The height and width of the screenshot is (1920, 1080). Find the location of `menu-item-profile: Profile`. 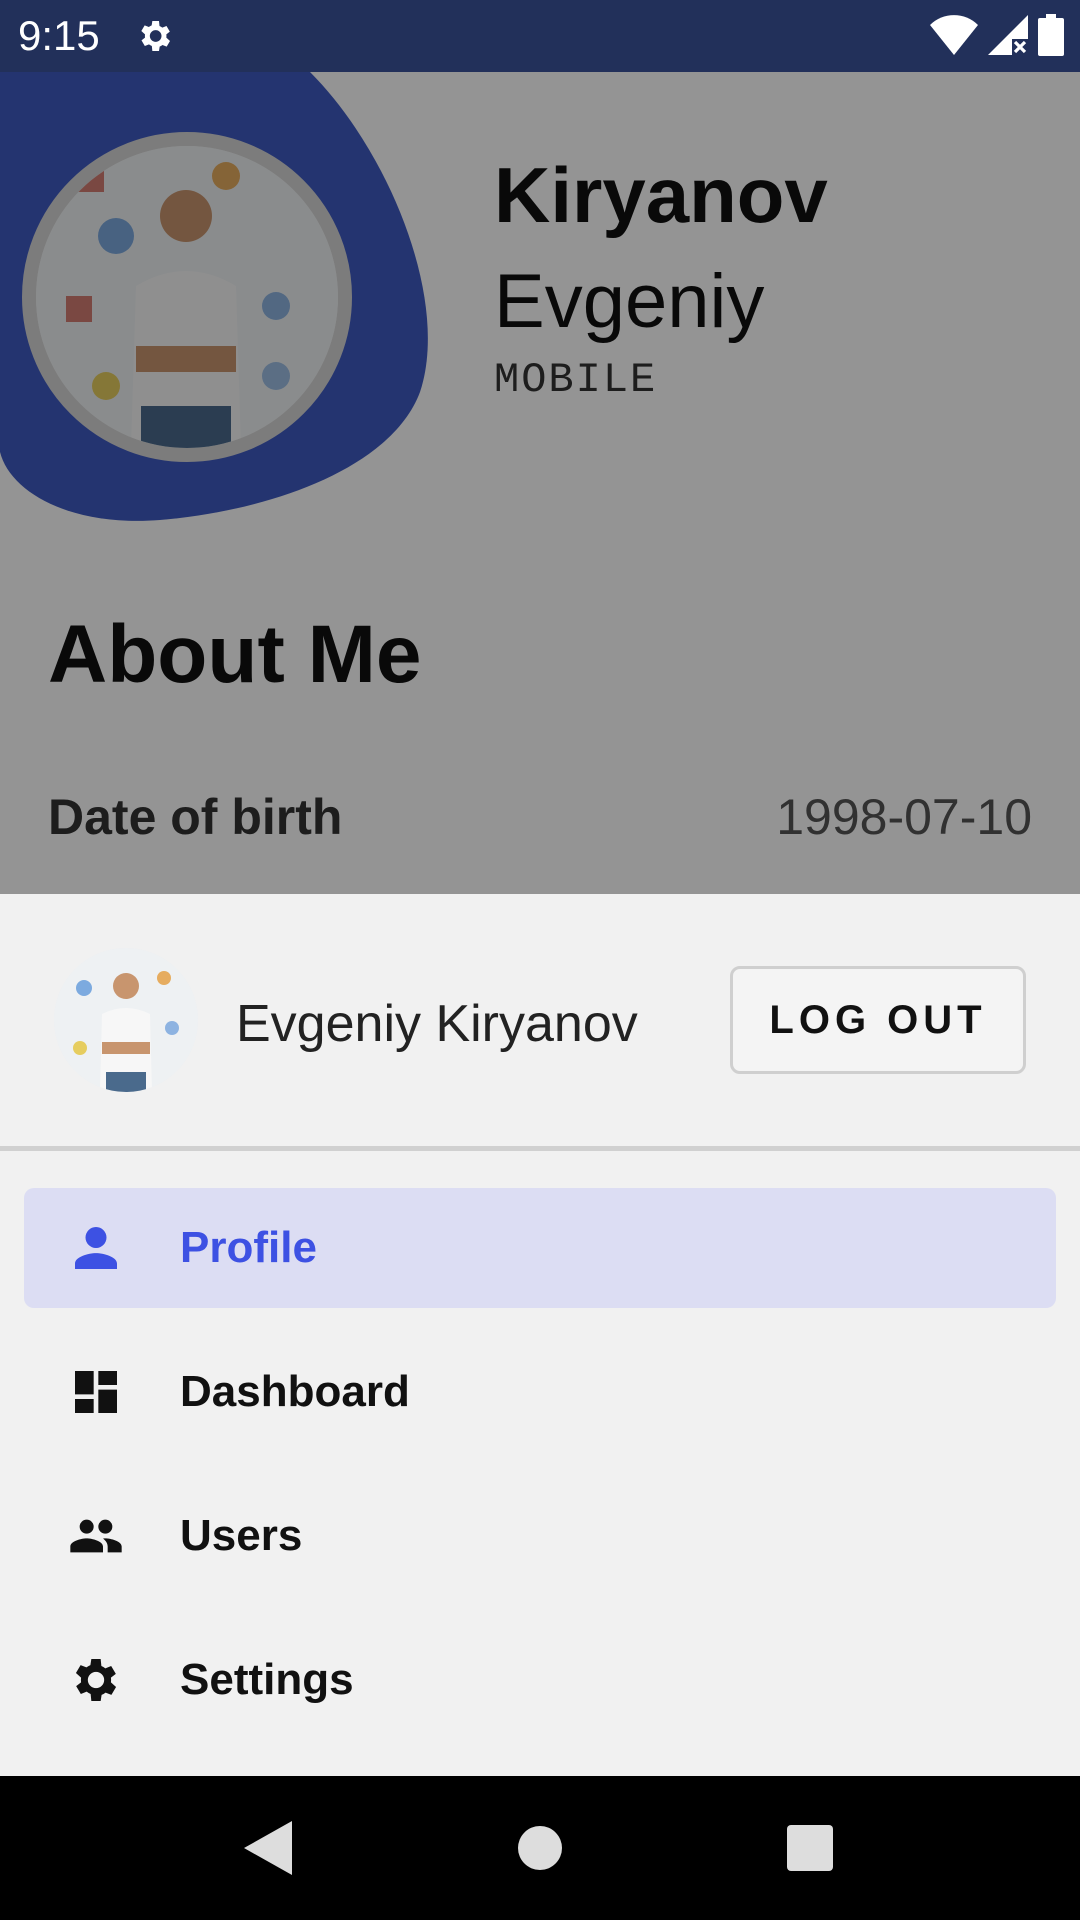

menu-item-profile: Profile is located at coordinates (540, 1248).